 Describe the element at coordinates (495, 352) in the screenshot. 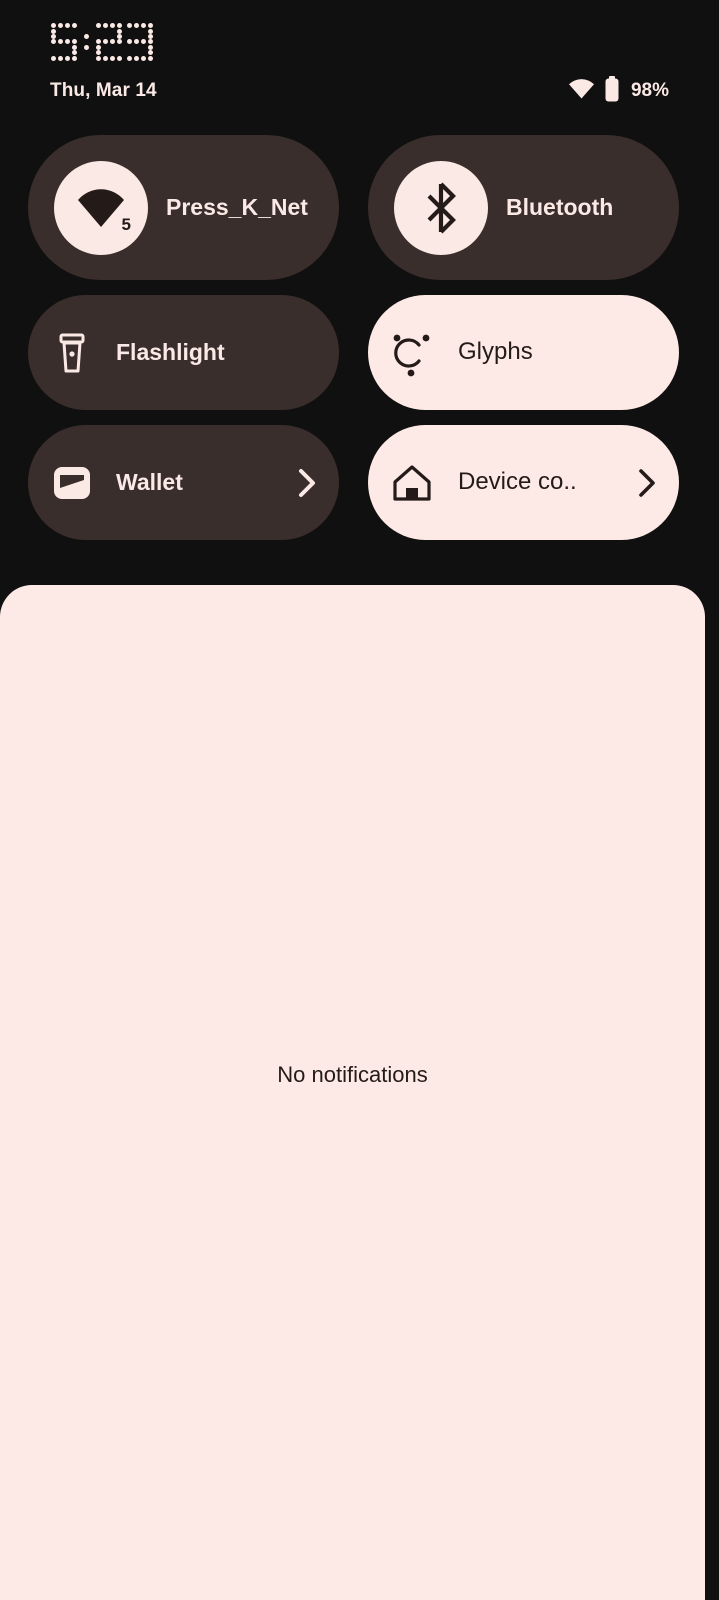

I see `qs-tile-label-glyphs: Glyphs` at that location.